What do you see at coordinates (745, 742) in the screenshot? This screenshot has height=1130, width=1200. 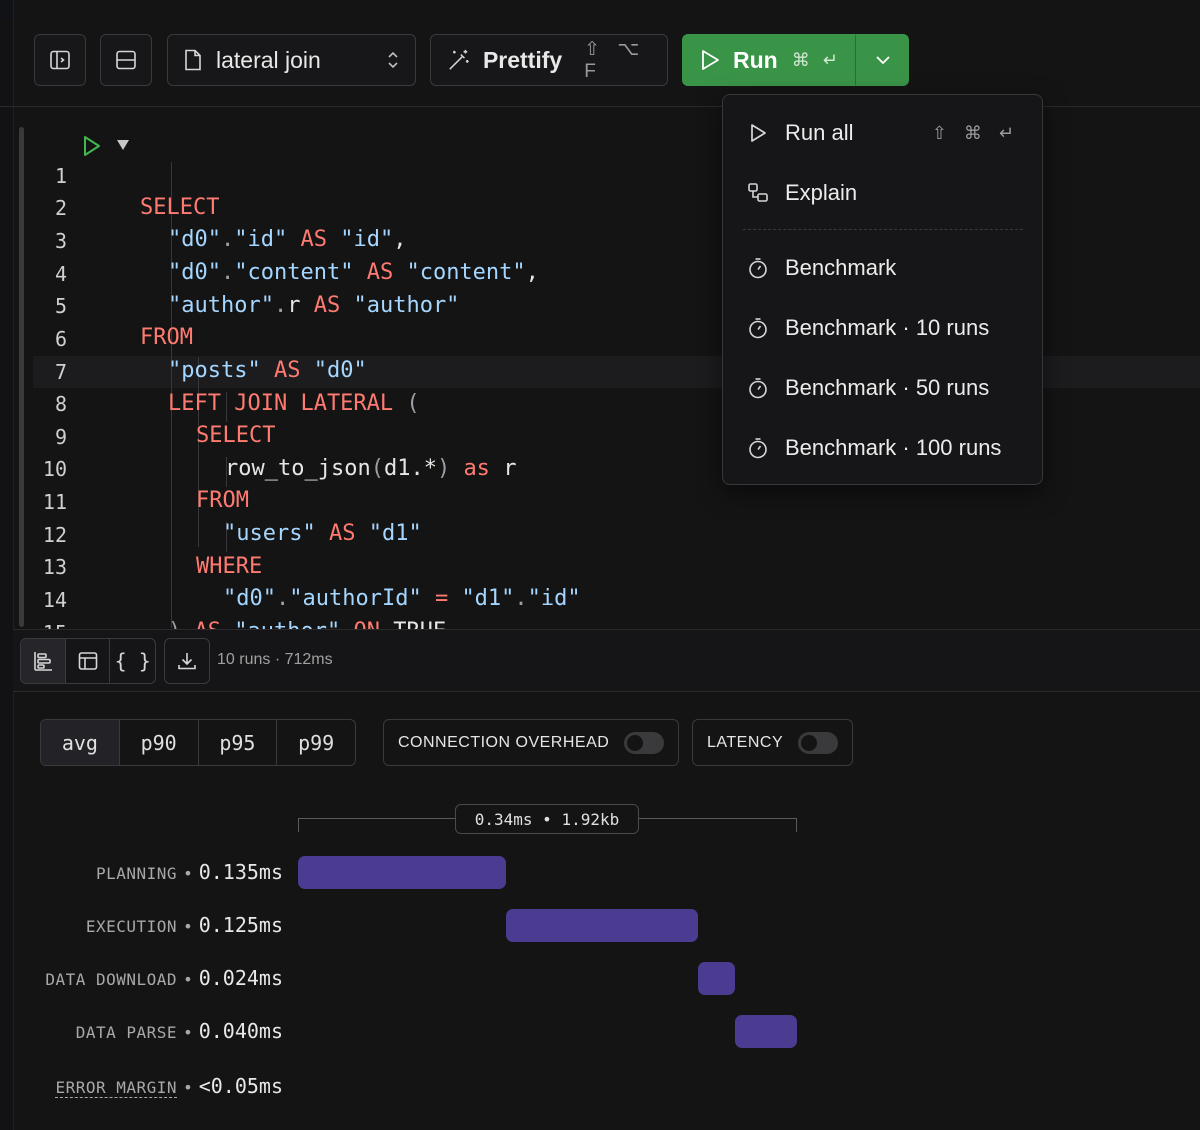 I see `toggle-label: LATENCY` at bounding box center [745, 742].